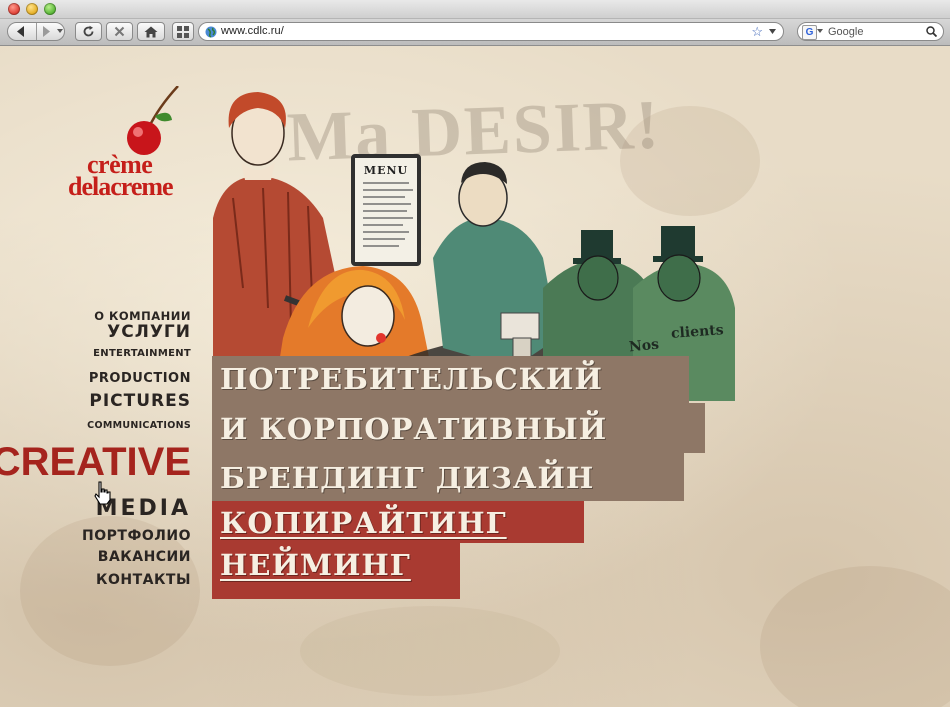 Image resolution: width=950 pixels, height=707 pixels. I want to click on minimize-window-button, so click(32, 9).